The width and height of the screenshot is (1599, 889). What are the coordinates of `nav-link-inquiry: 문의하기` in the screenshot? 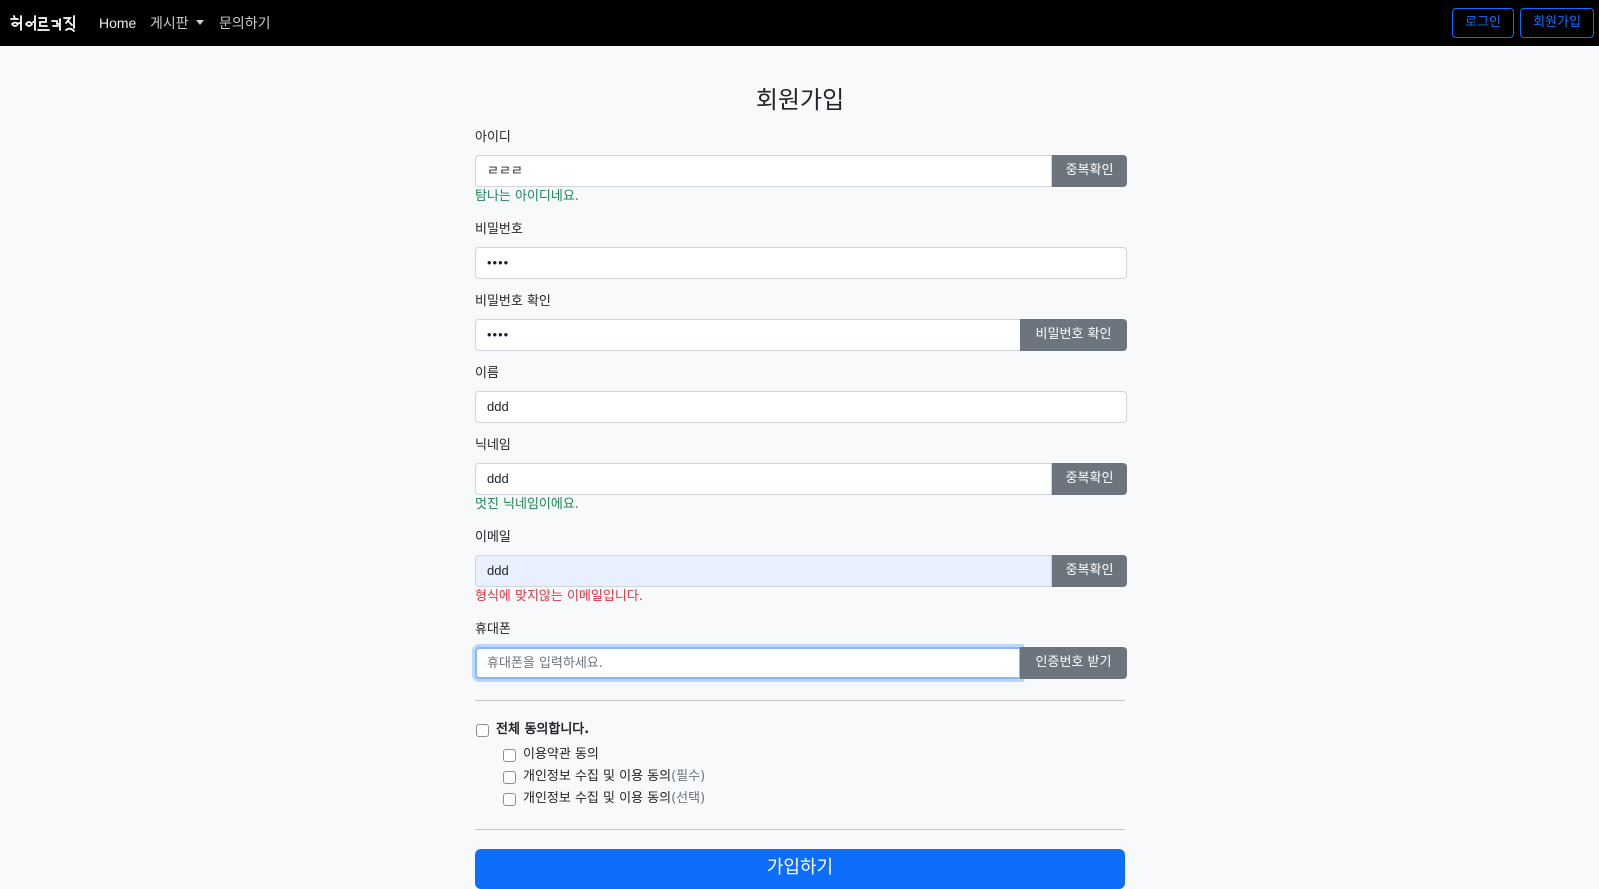 It's located at (245, 23).